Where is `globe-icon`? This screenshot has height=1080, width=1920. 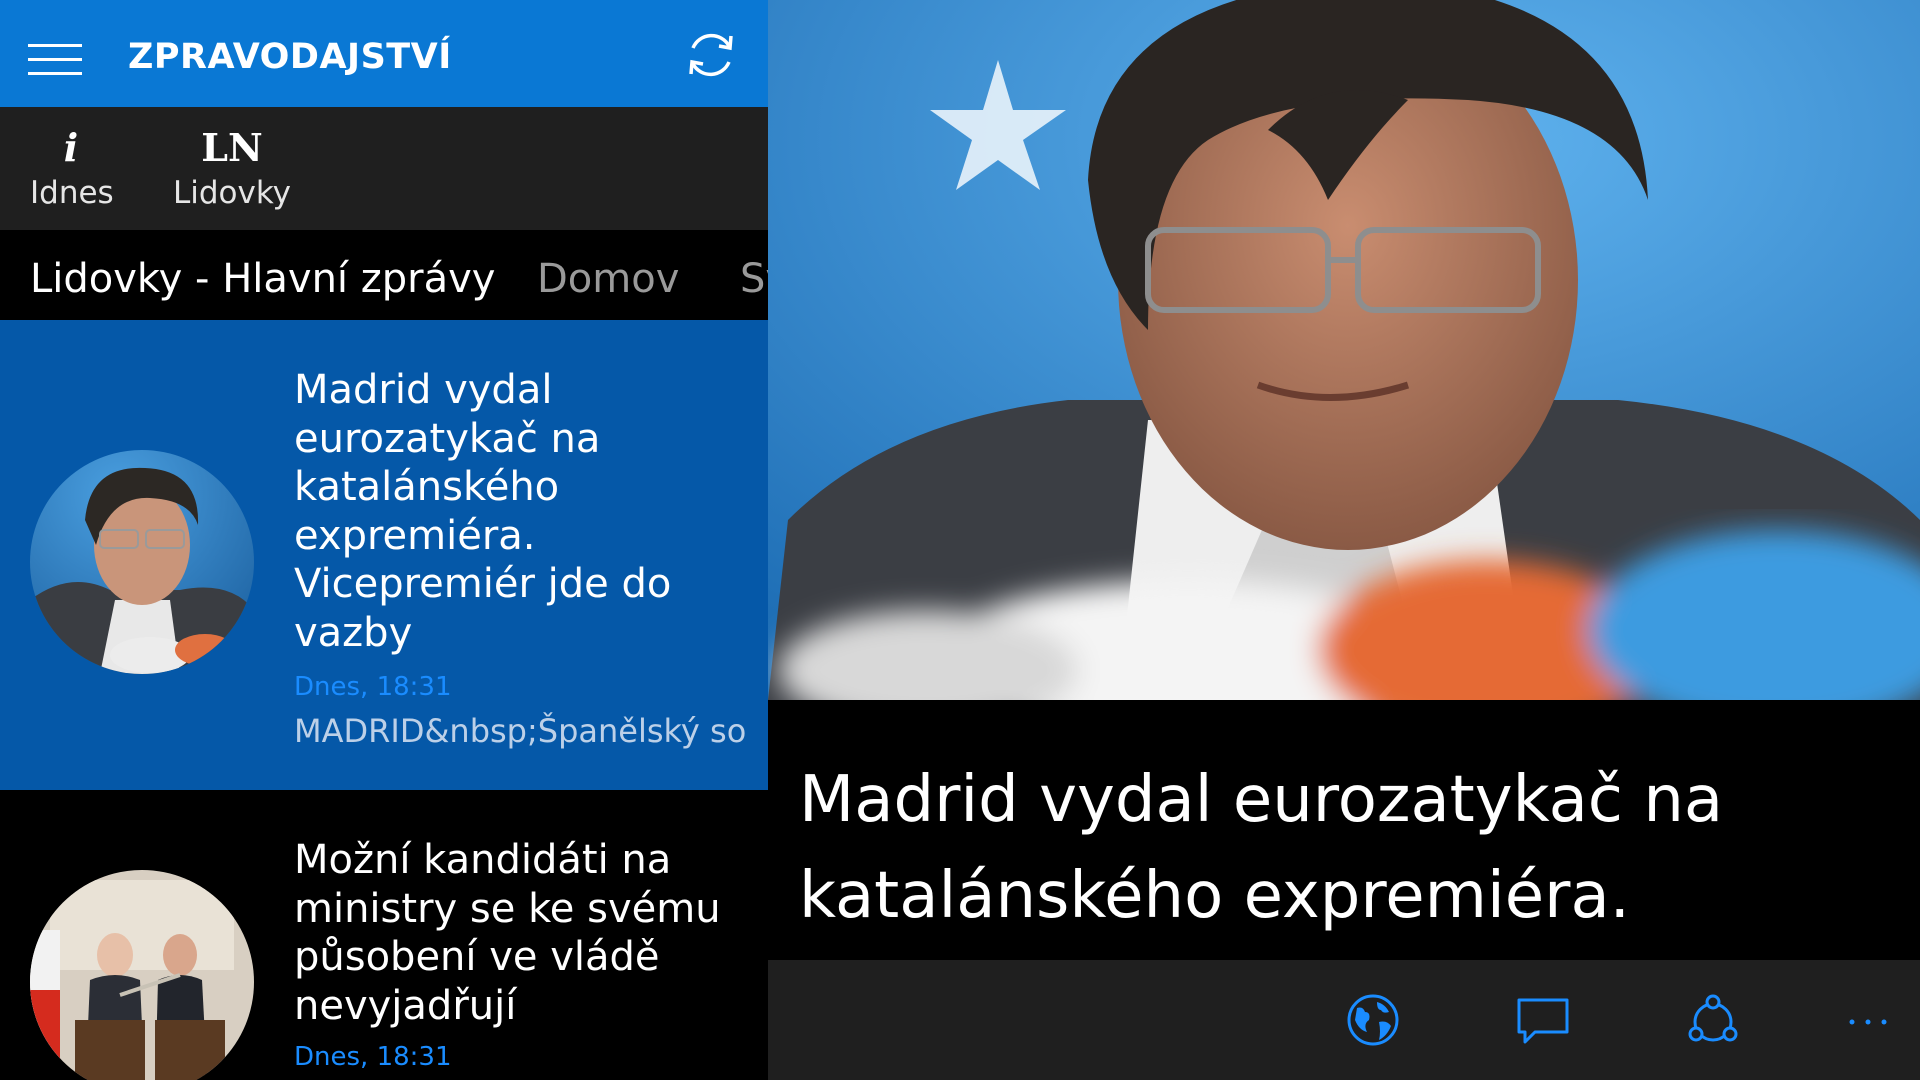
globe-icon is located at coordinates (1373, 1020).